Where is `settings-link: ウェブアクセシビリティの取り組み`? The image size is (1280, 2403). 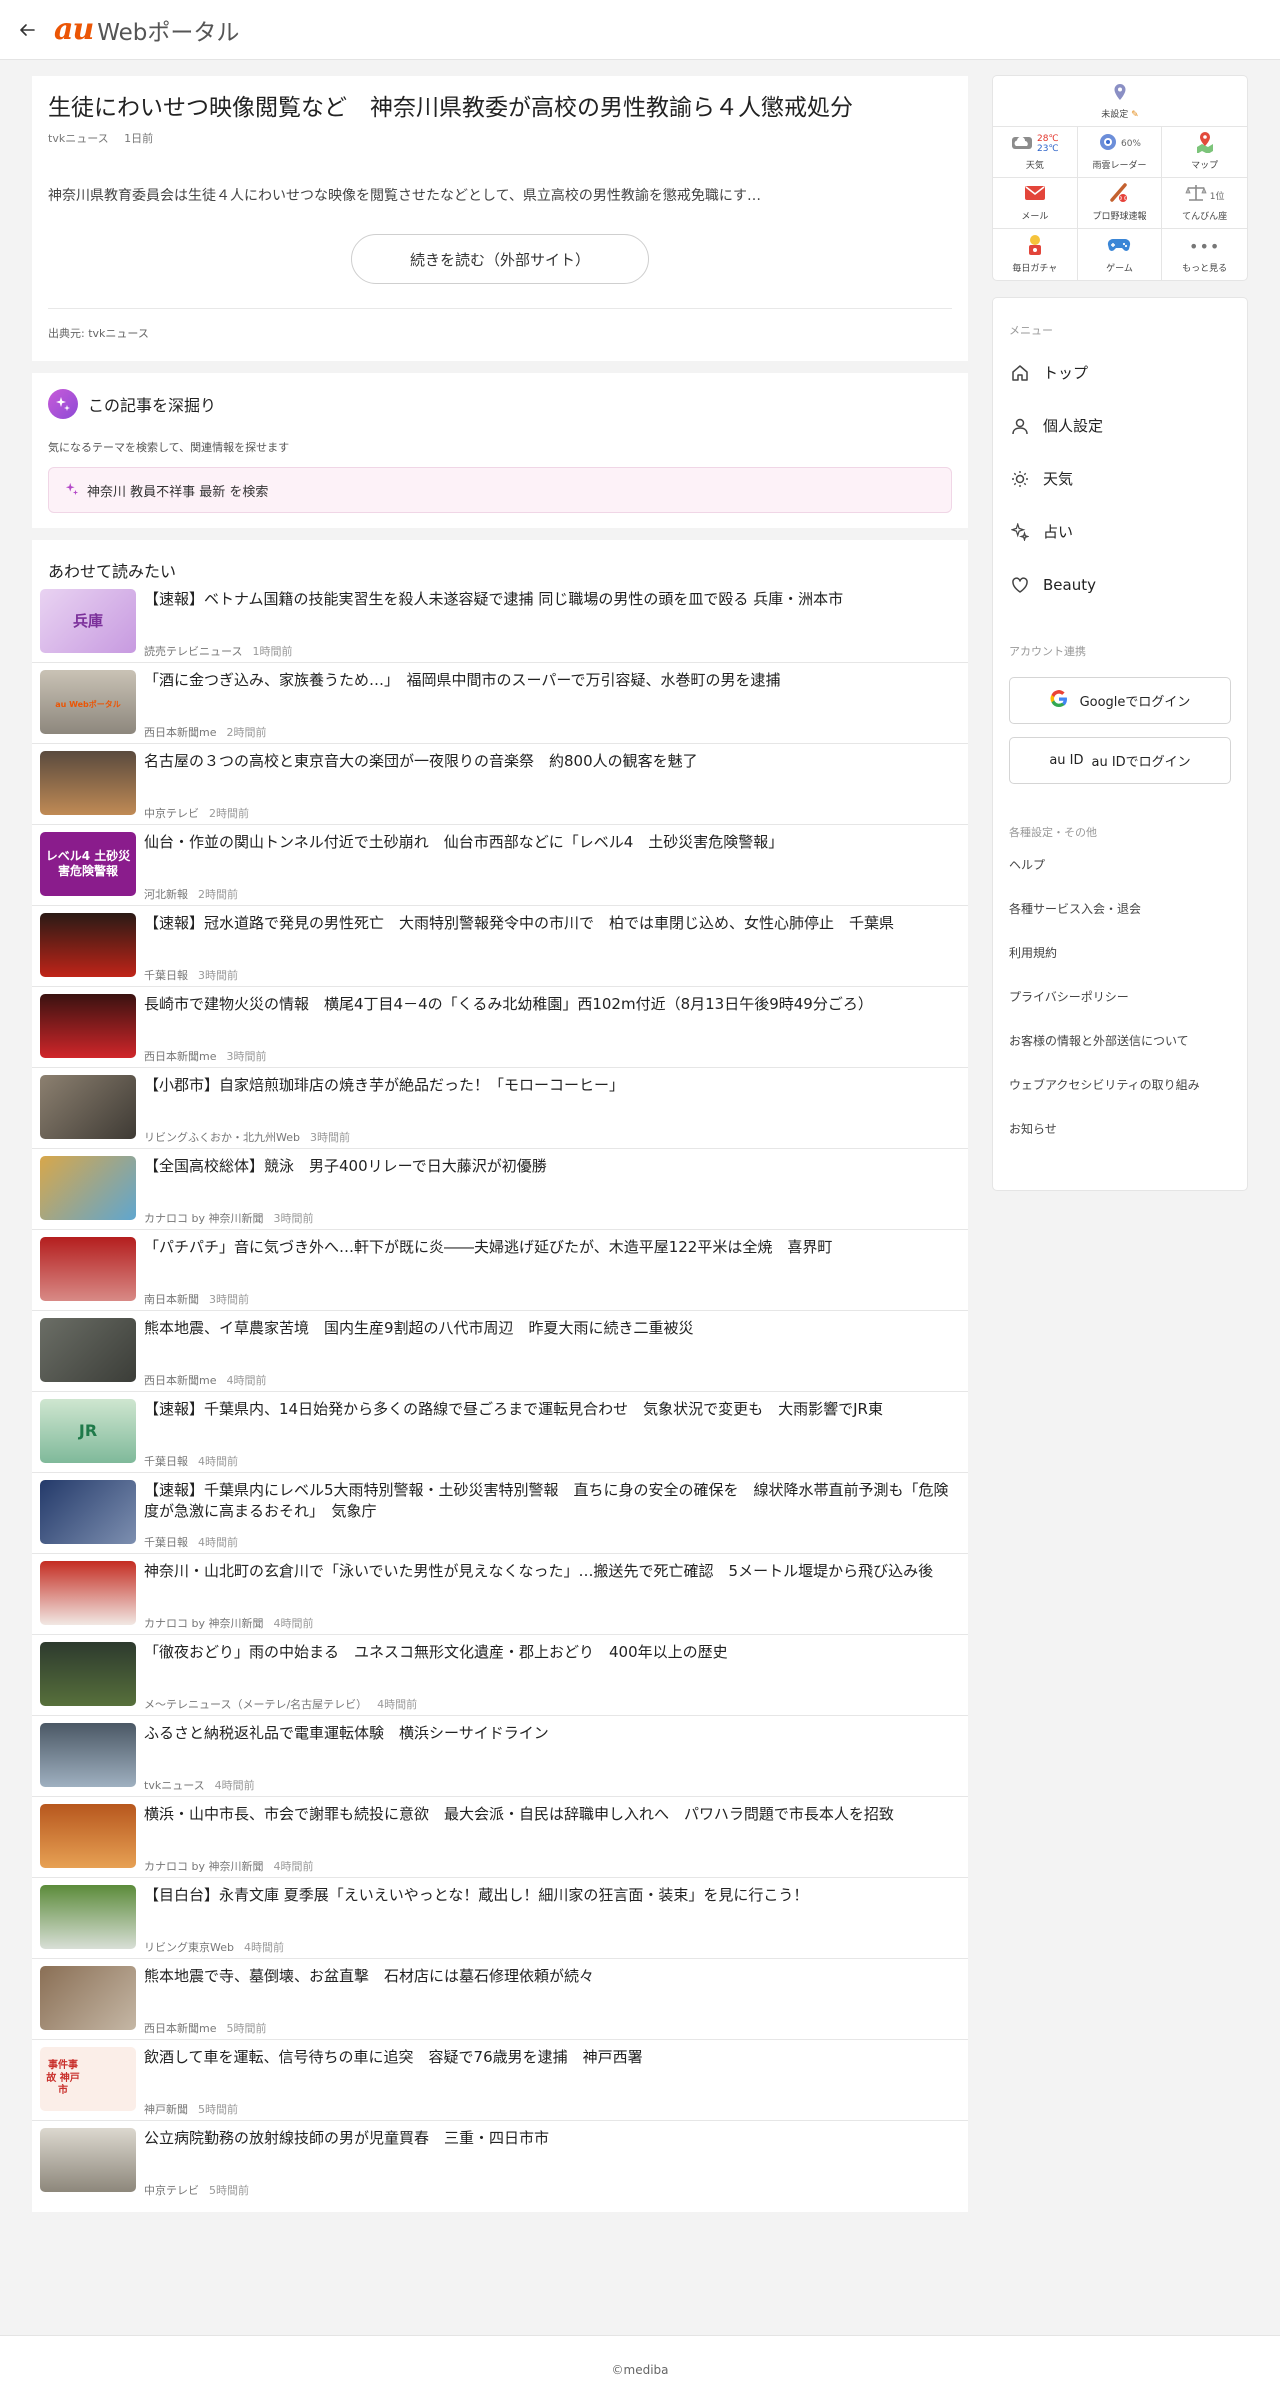
settings-link: ウェブアクセシビリティの取り組み is located at coordinates (1120, 1088).